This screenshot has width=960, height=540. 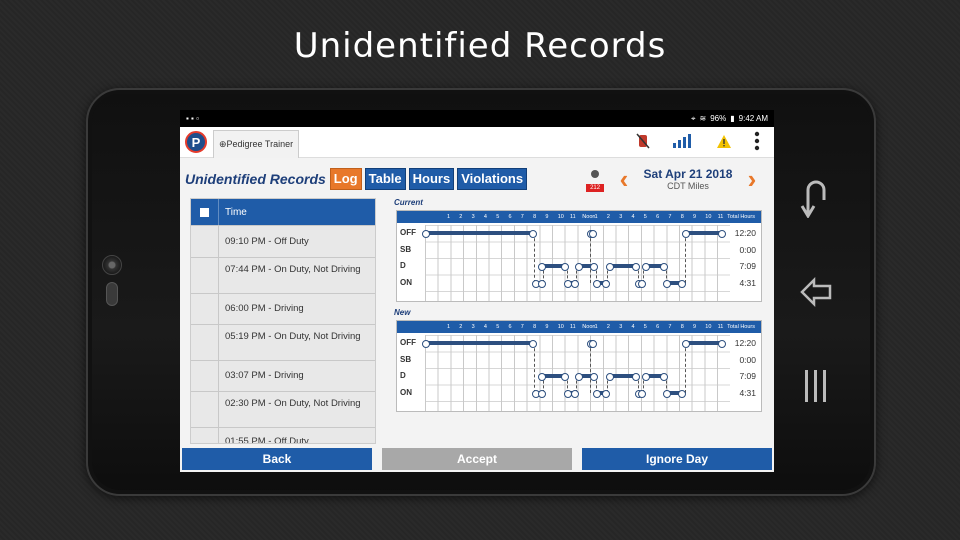 What do you see at coordinates (267, 241) in the screenshot?
I see `record-text: 09:10 PM - Off Duty` at bounding box center [267, 241].